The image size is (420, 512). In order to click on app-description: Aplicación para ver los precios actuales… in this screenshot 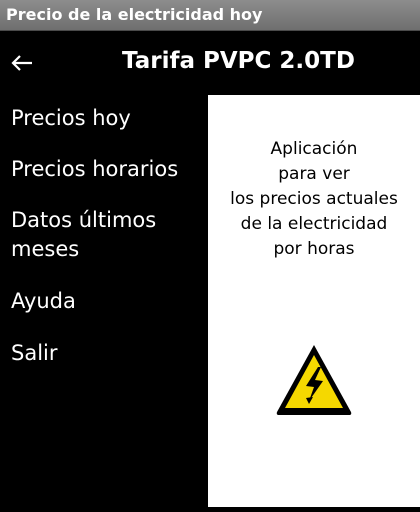, I will do `click(314, 199)`.